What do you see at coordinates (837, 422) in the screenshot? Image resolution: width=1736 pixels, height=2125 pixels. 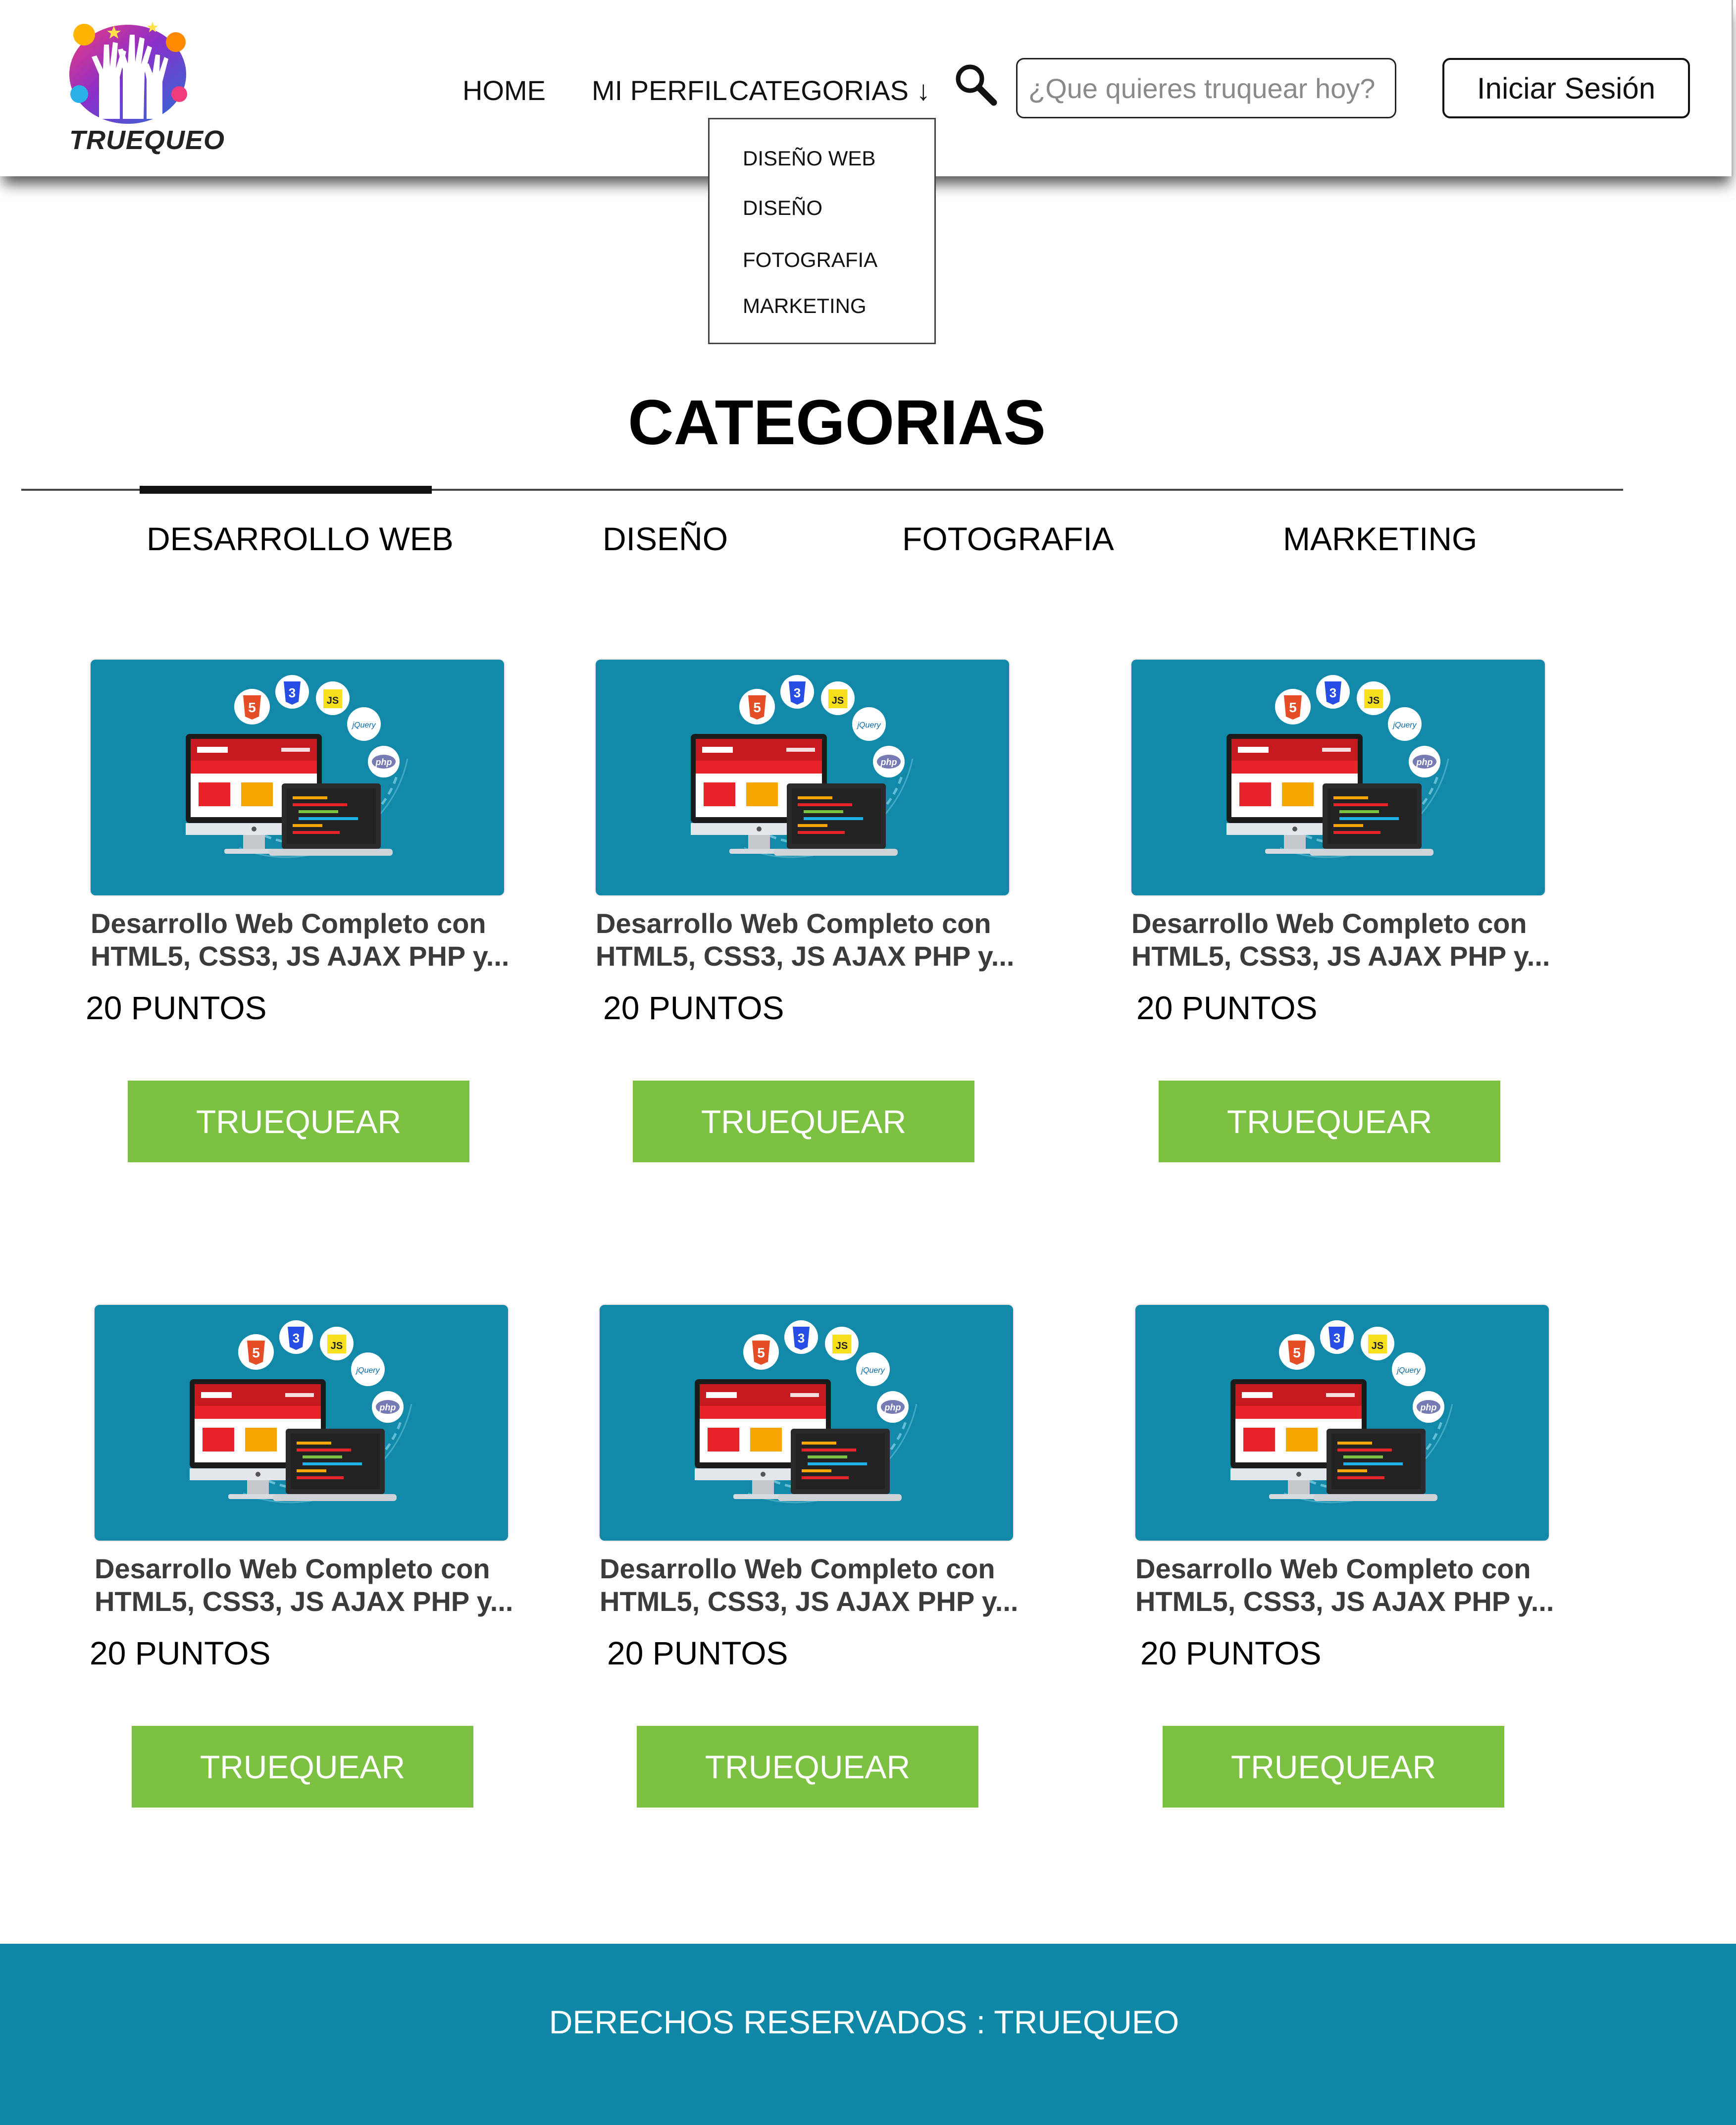 I see `page-title: CATEGORIAS` at bounding box center [837, 422].